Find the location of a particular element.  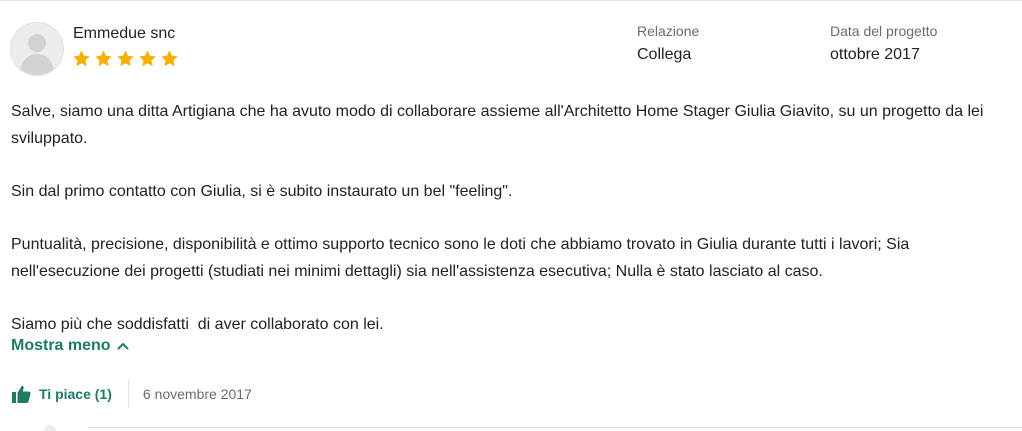

reviewer-name: Emmedue snc is located at coordinates (124, 34).